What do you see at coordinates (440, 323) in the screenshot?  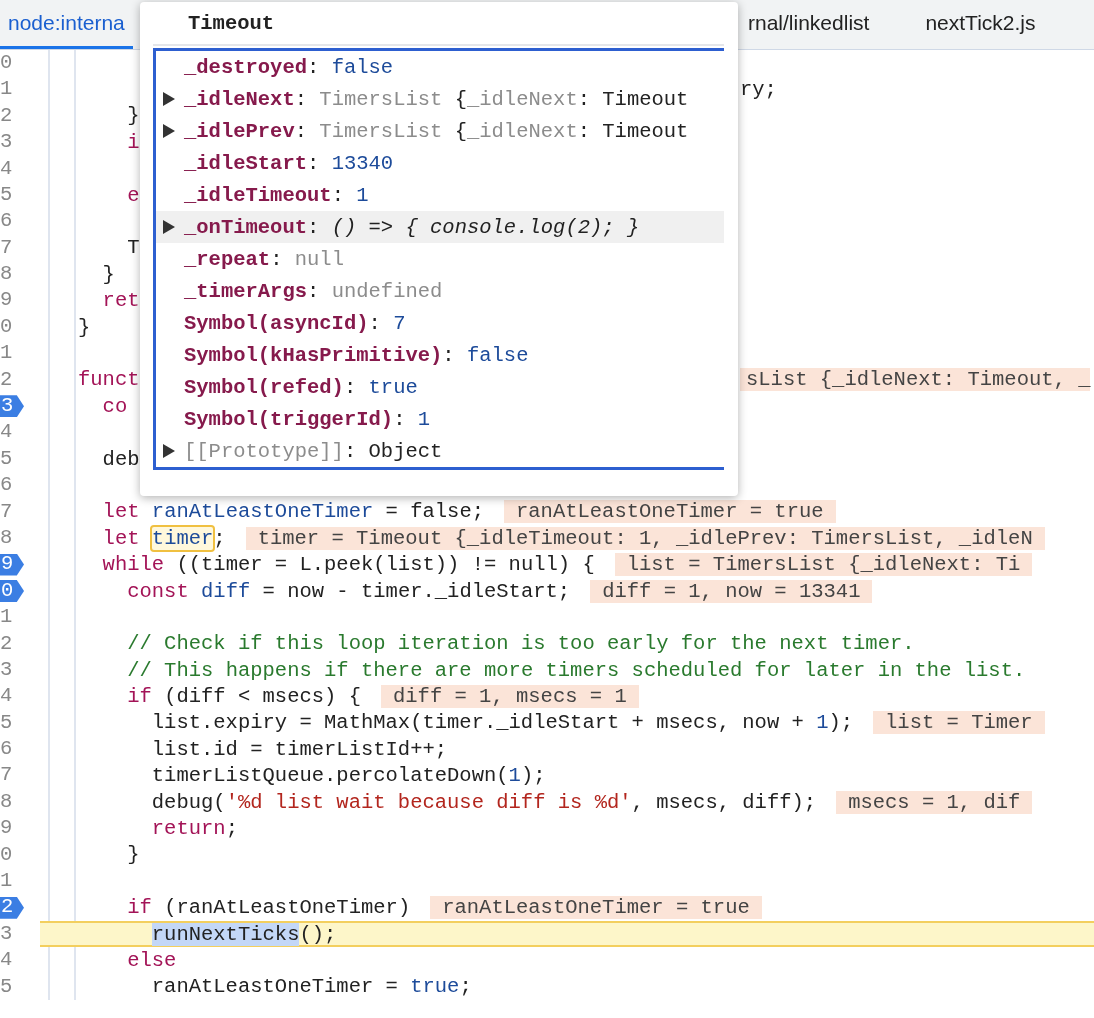 I see `property-row: Symbol(asyncId): 7` at bounding box center [440, 323].